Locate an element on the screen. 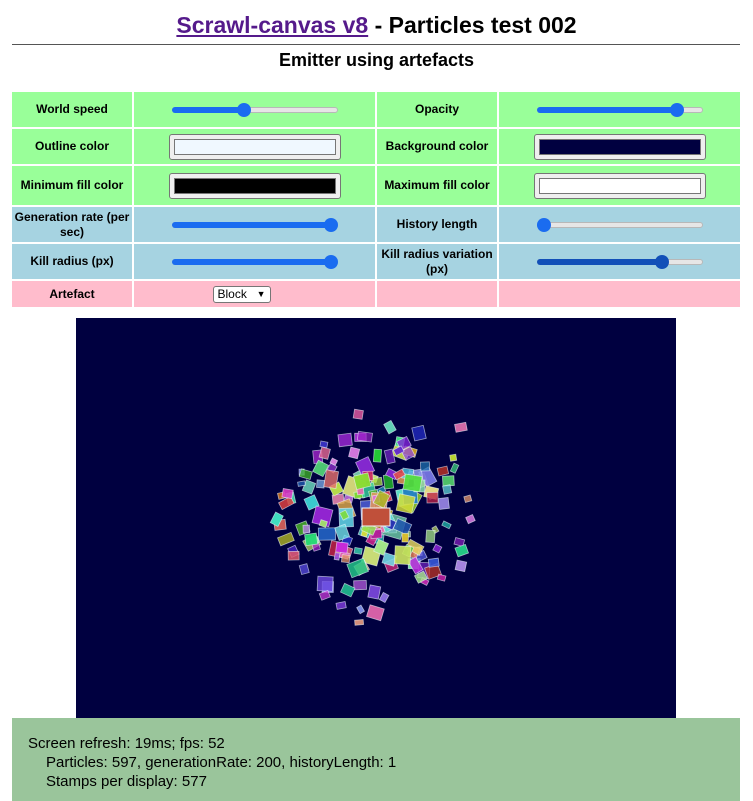 The width and height of the screenshot is (753, 801). outline-color-picker is located at coordinates (254, 146).